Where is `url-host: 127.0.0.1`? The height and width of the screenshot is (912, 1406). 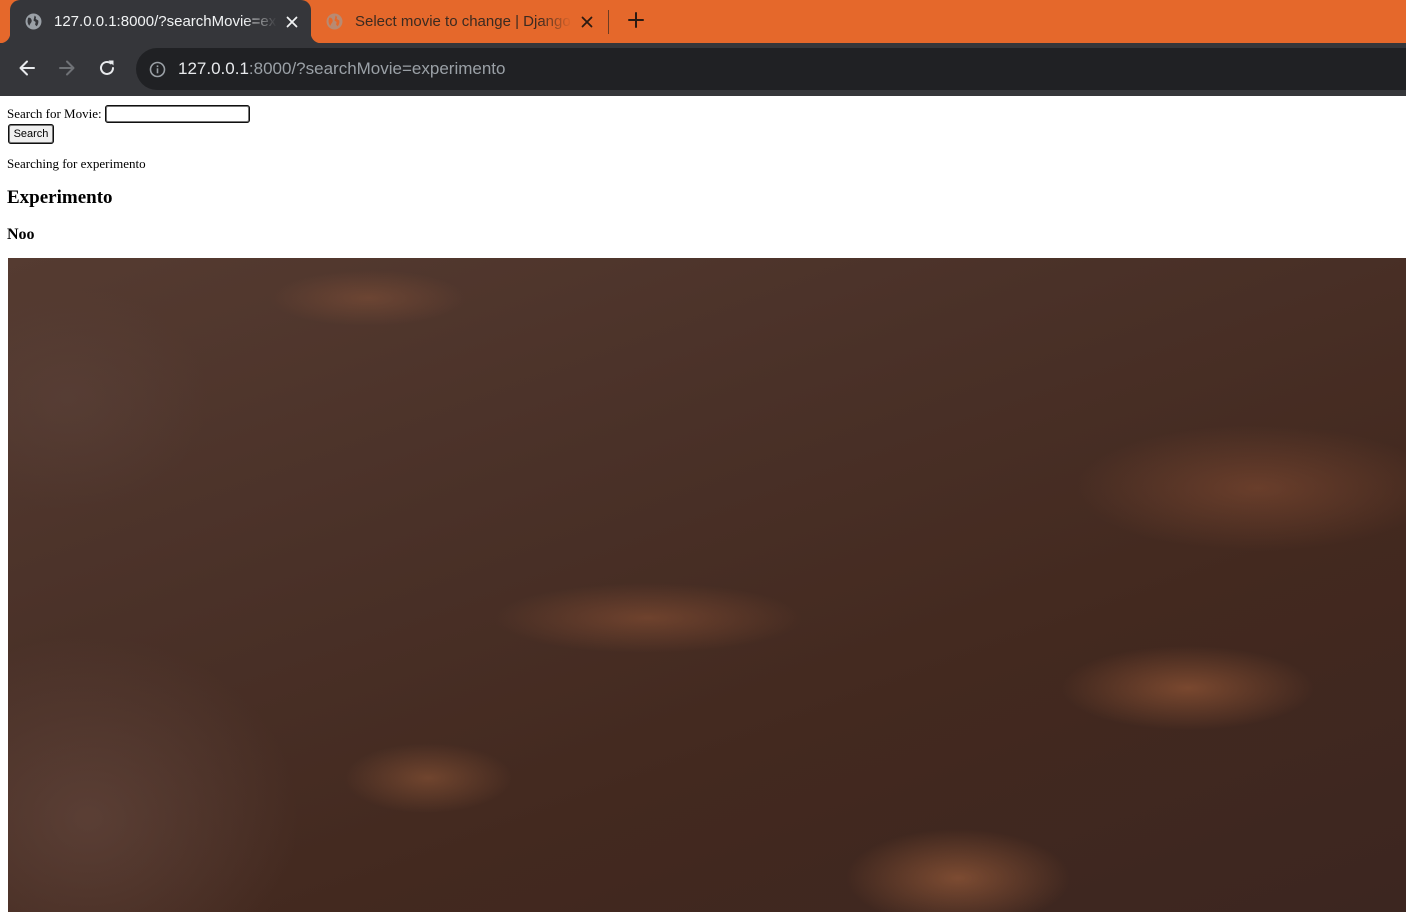 url-host: 127.0.0.1 is located at coordinates (213, 68).